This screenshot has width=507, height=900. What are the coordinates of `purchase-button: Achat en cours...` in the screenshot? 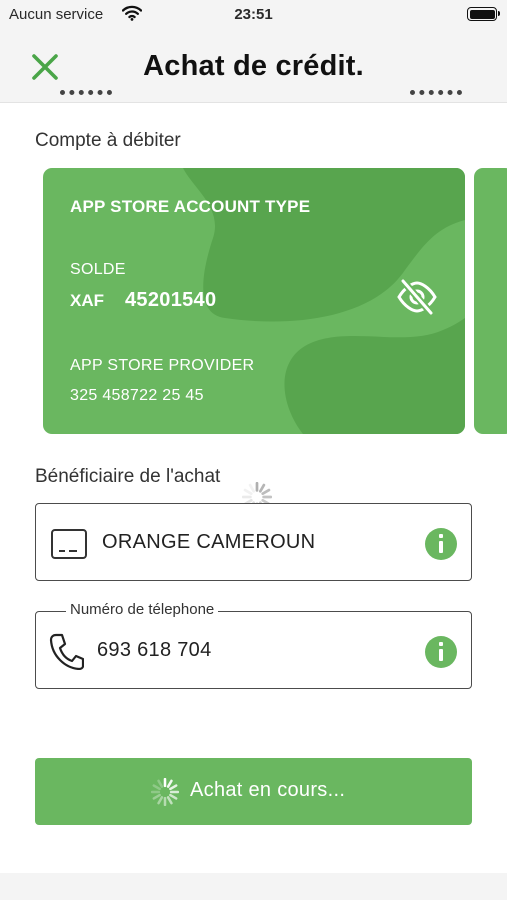 It's located at (253, 791).